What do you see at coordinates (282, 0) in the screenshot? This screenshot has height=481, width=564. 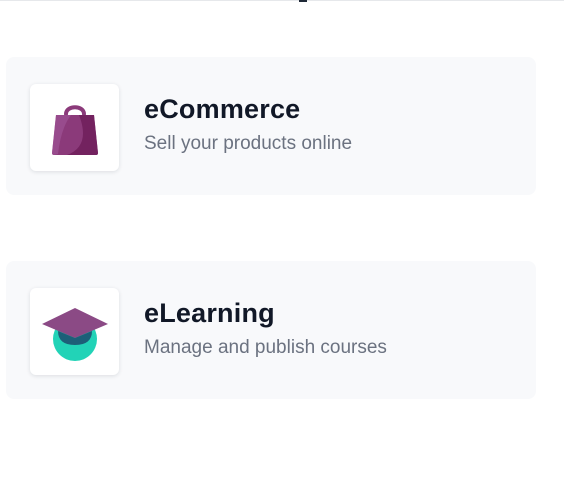 I see `top-divider` at bounding box center [282, 0].